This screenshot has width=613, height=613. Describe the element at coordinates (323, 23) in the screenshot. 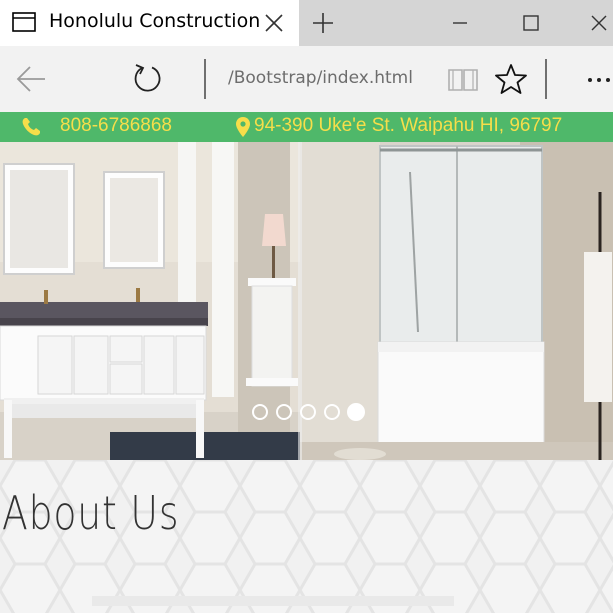

I see `new-tab-plus-icon` at that location.